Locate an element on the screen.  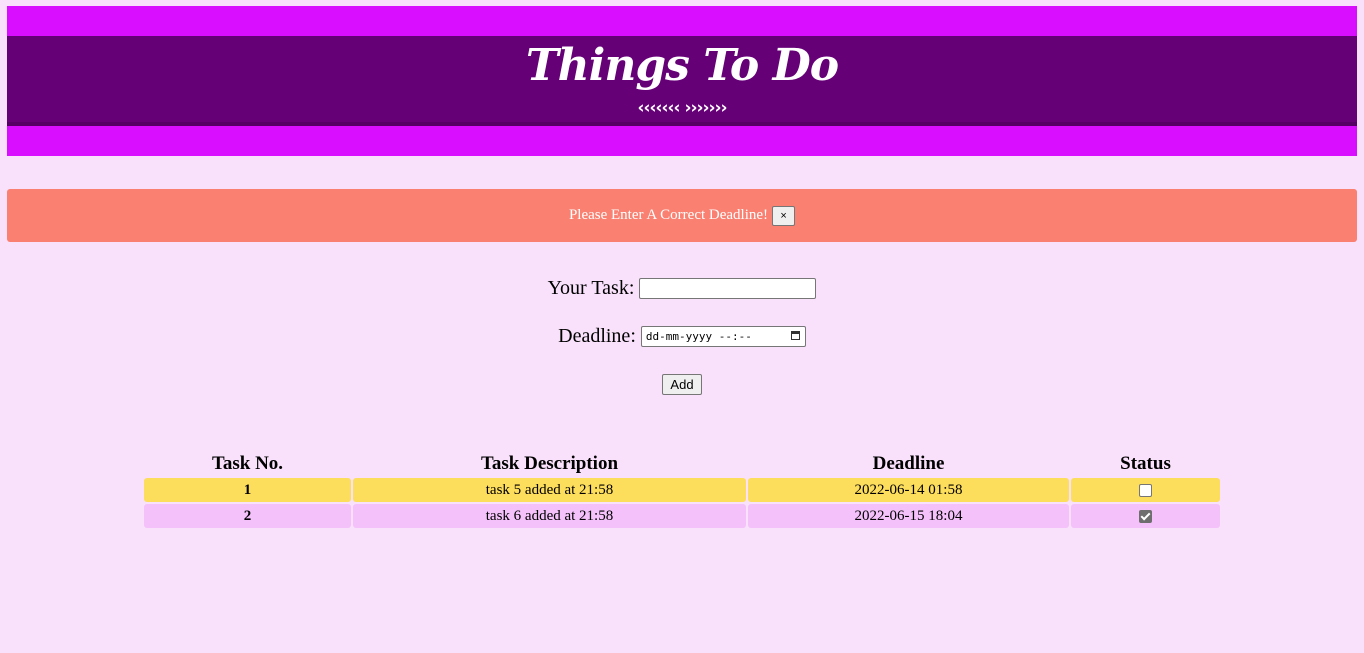
task-form-row: Your Task: is located at coordinates (682, 288).